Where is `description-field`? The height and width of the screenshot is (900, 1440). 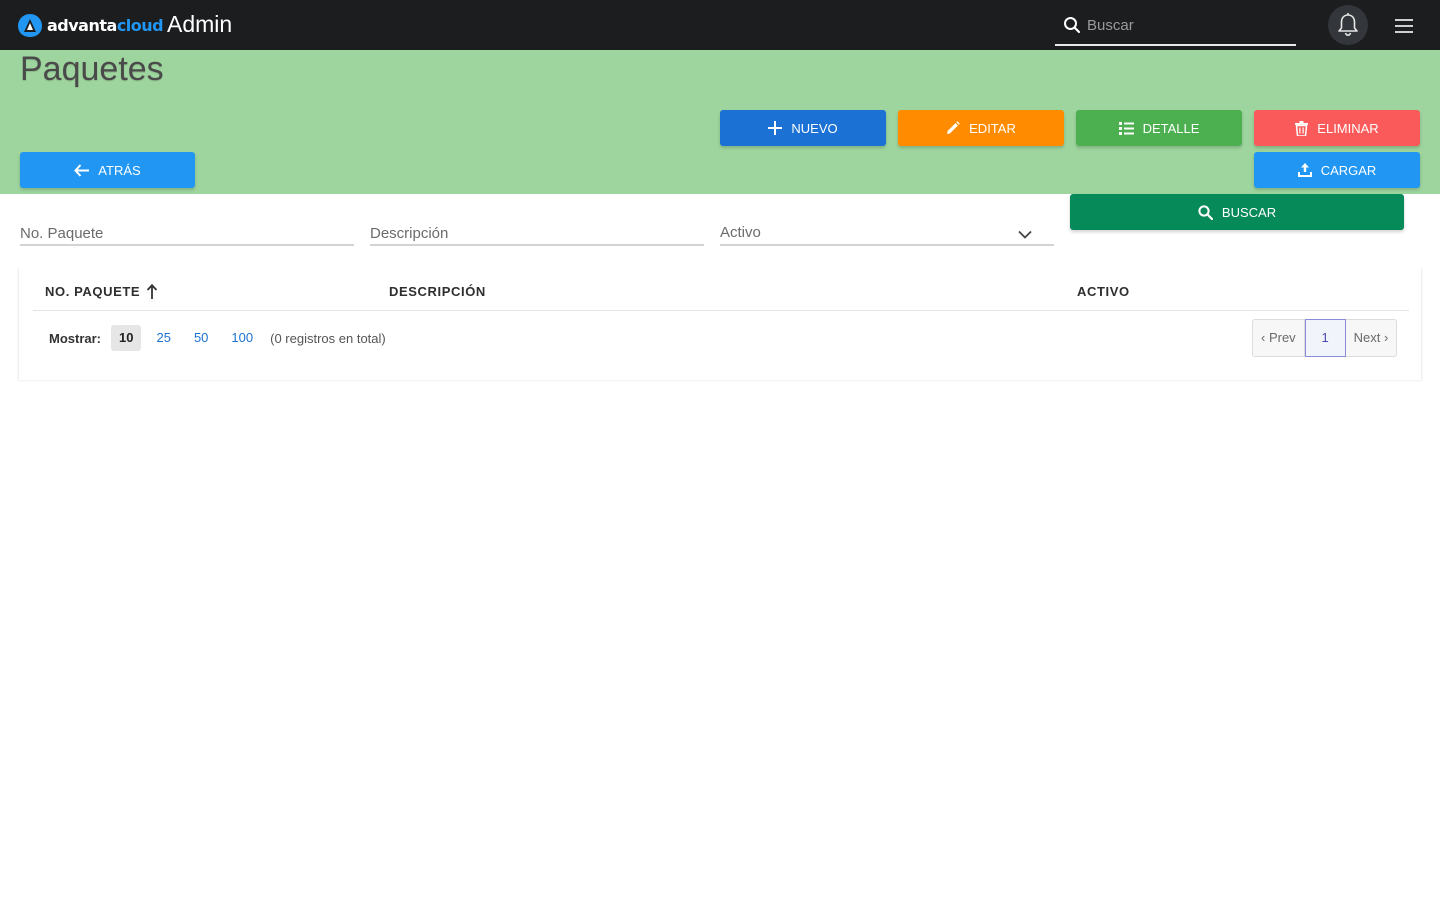
description-field is located at coordinates (537, 233).